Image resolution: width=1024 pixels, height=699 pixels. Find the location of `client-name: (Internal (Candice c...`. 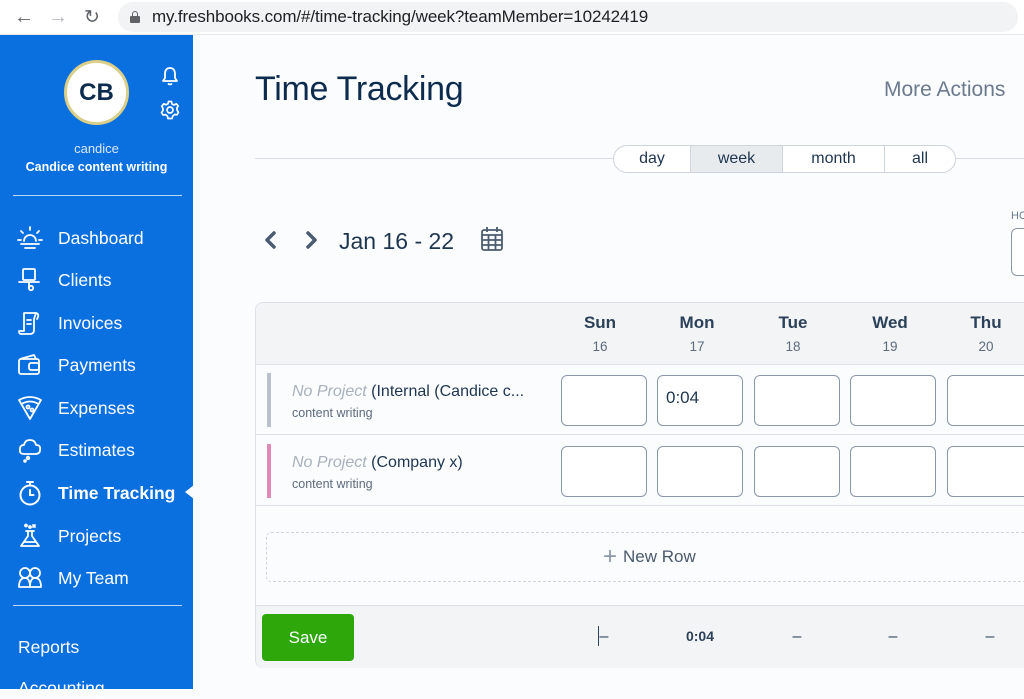

client-name: (Internal (Candice c... is located at coordinates (448, 391).